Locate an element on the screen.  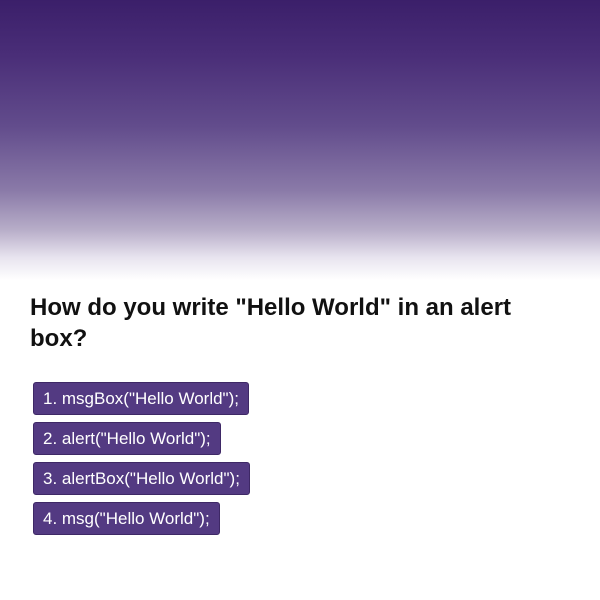
answer-button-4: 4. msg("Hello World"); is located at coordinates (126, 518).